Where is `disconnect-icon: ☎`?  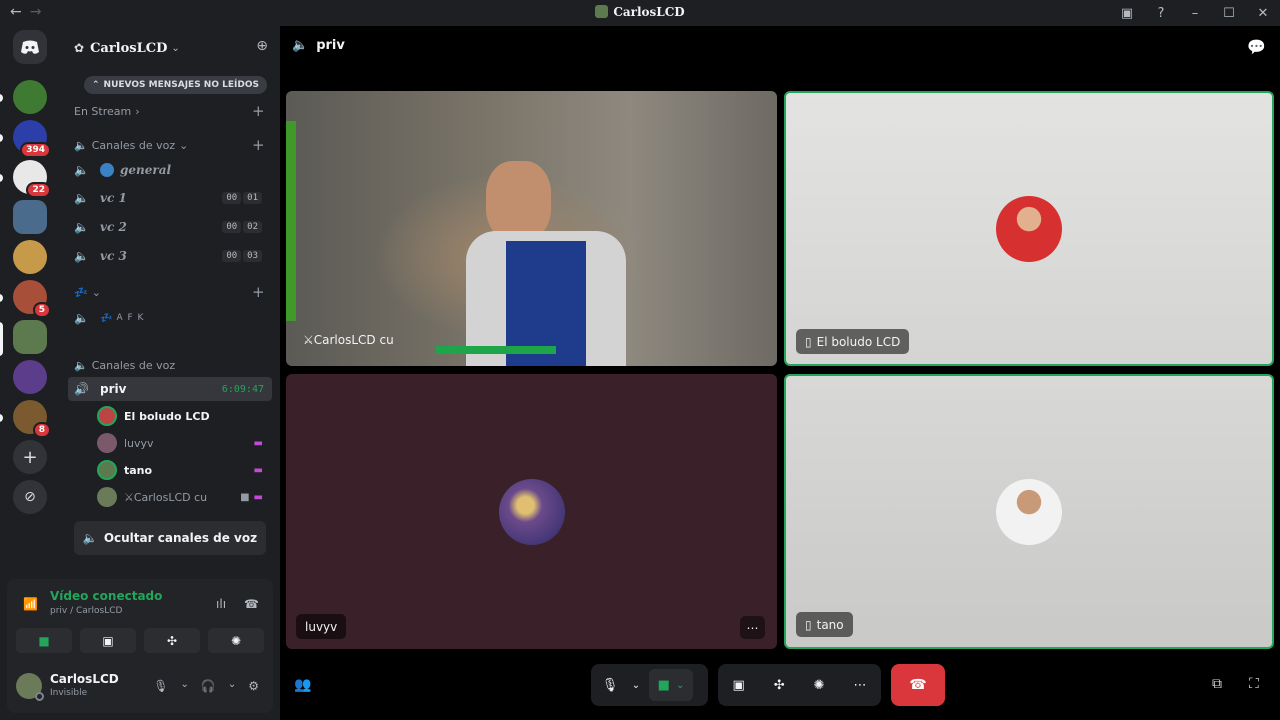 disconnect-icon: ☎ is located at coordinates (251, 604).